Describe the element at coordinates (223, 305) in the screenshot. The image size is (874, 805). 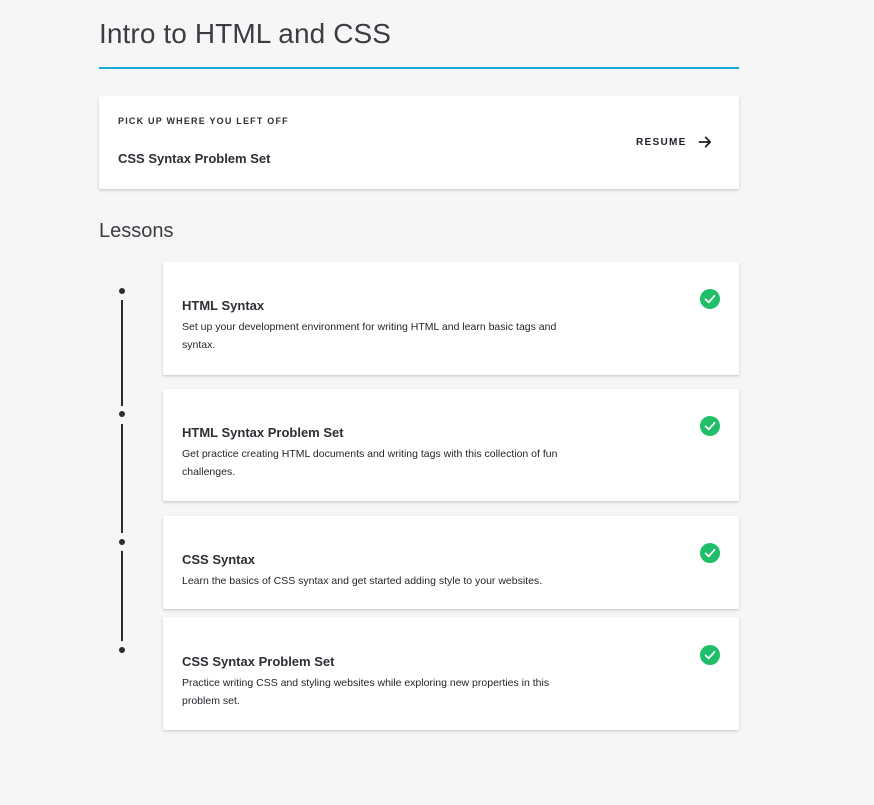
I see `lesson-title: HTML Syntax` at that location.